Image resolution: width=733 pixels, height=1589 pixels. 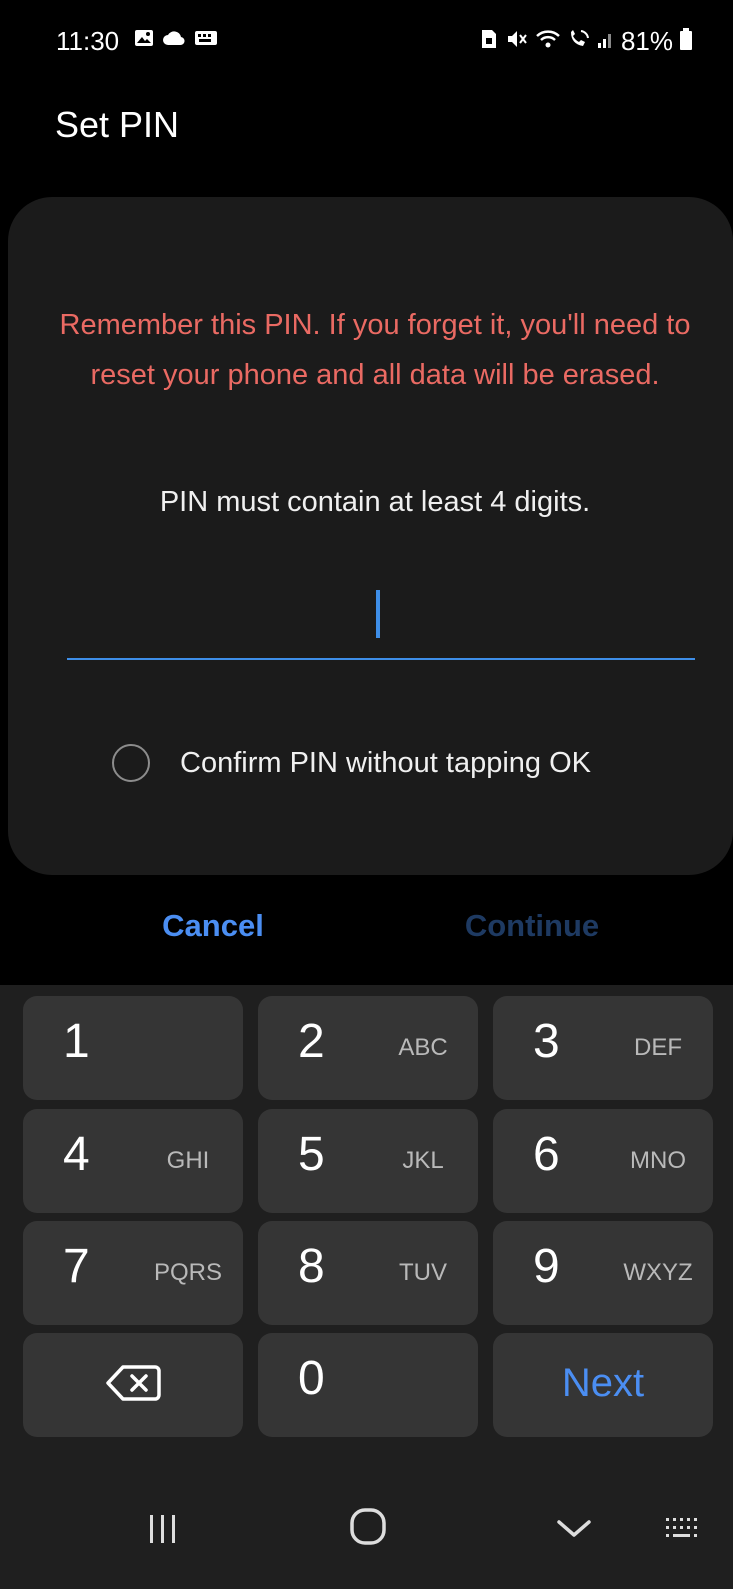 I want to click on back-icon, so click(x=574, y=1530).